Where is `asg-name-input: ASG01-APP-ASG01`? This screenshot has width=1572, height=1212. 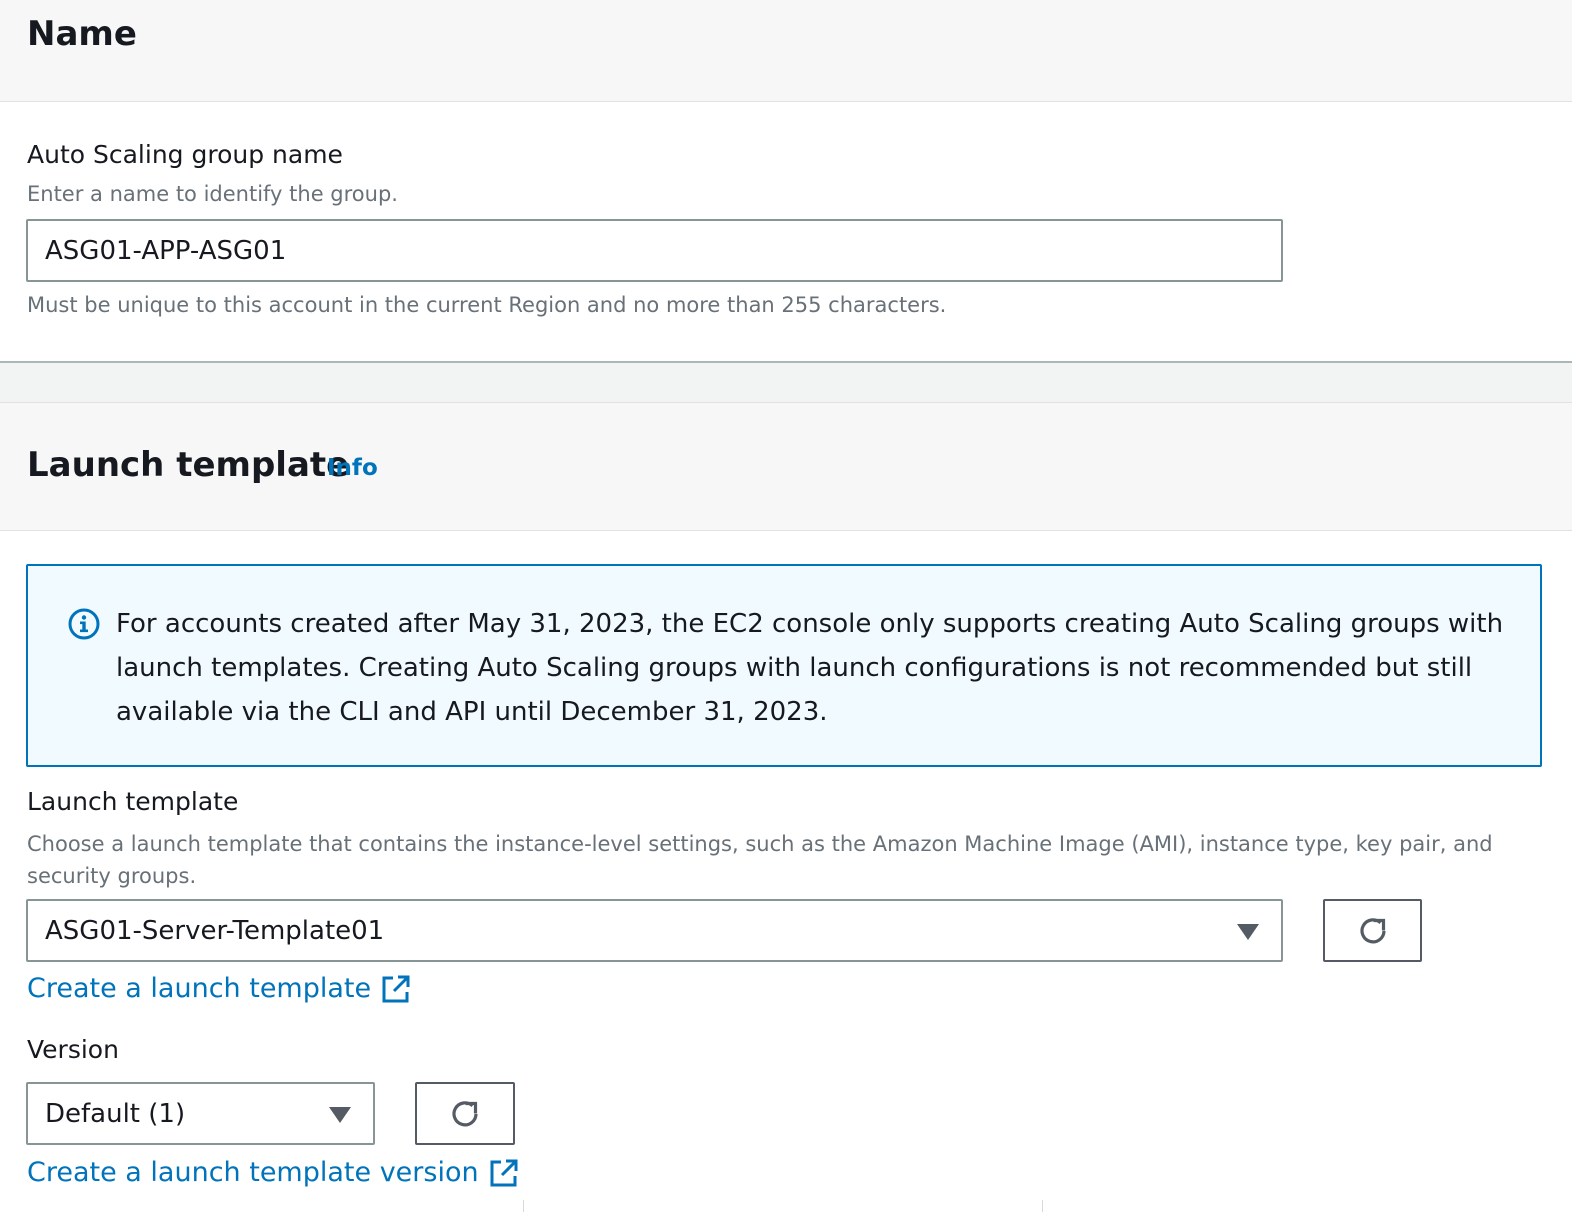 asg-name-input: ASG01-APP-ASG01 is located at coordinates (654, 250).